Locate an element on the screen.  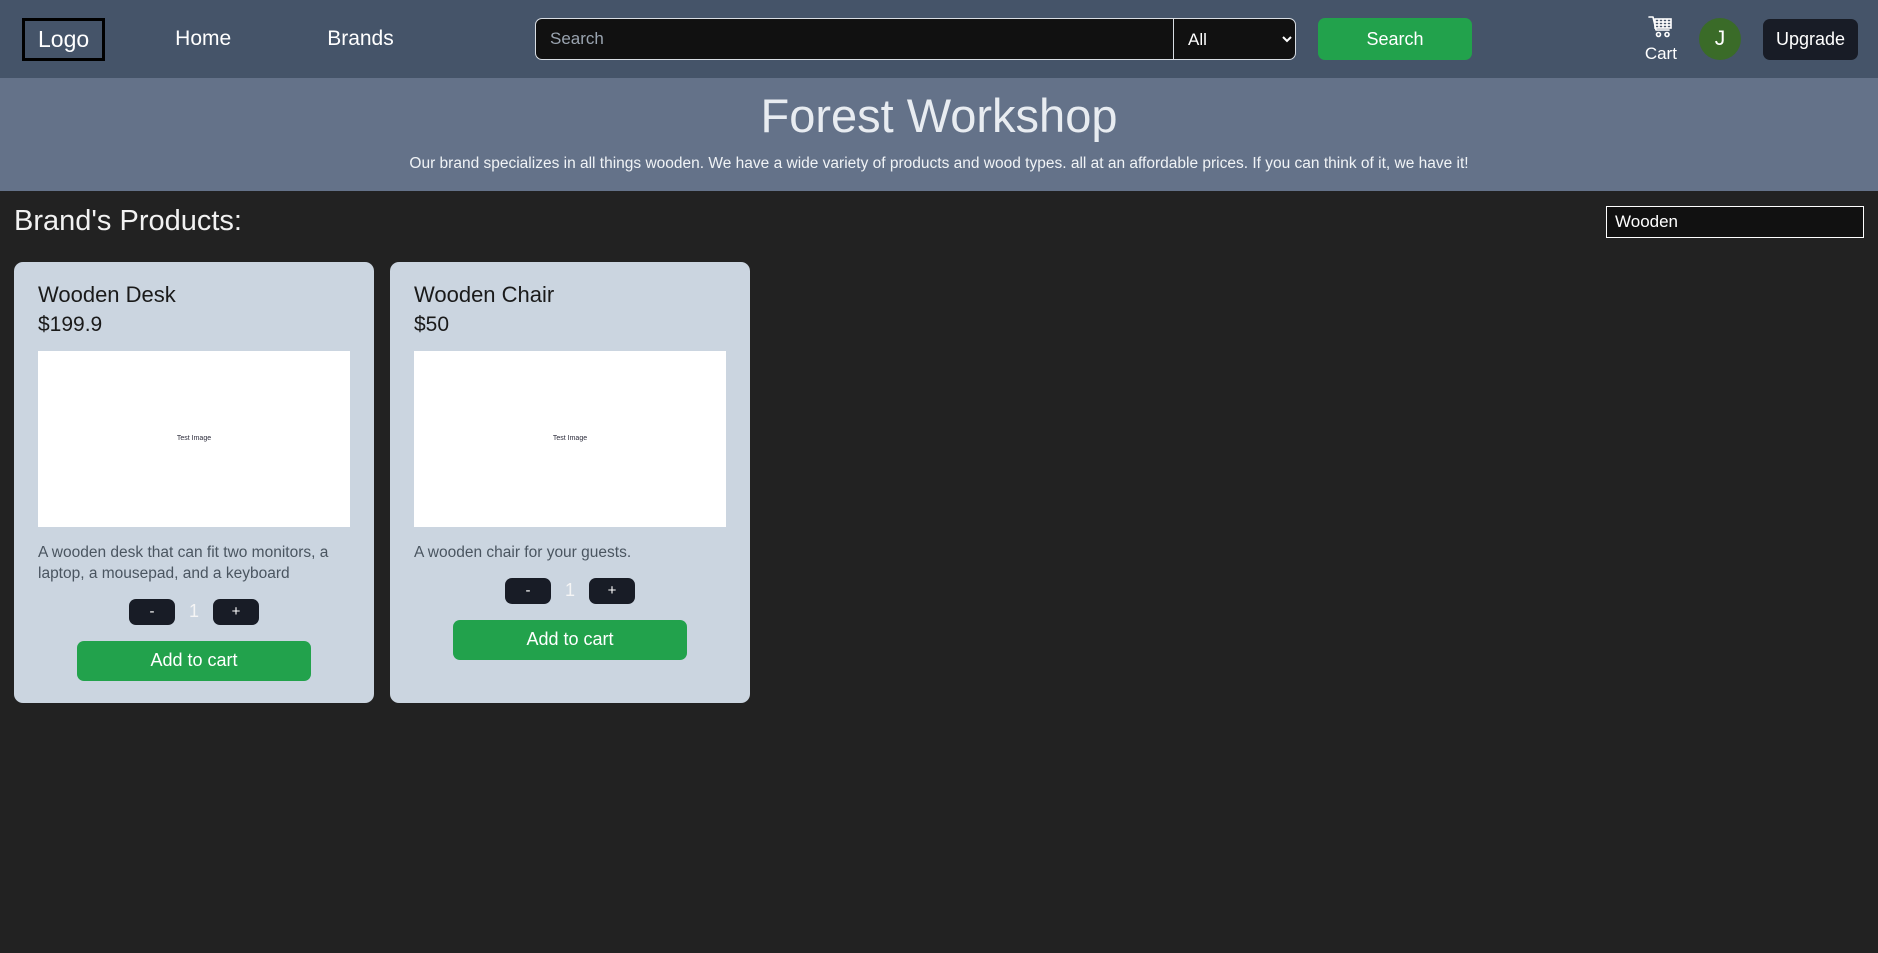
cart-link: Cart is located at coordinates (1661, 39).